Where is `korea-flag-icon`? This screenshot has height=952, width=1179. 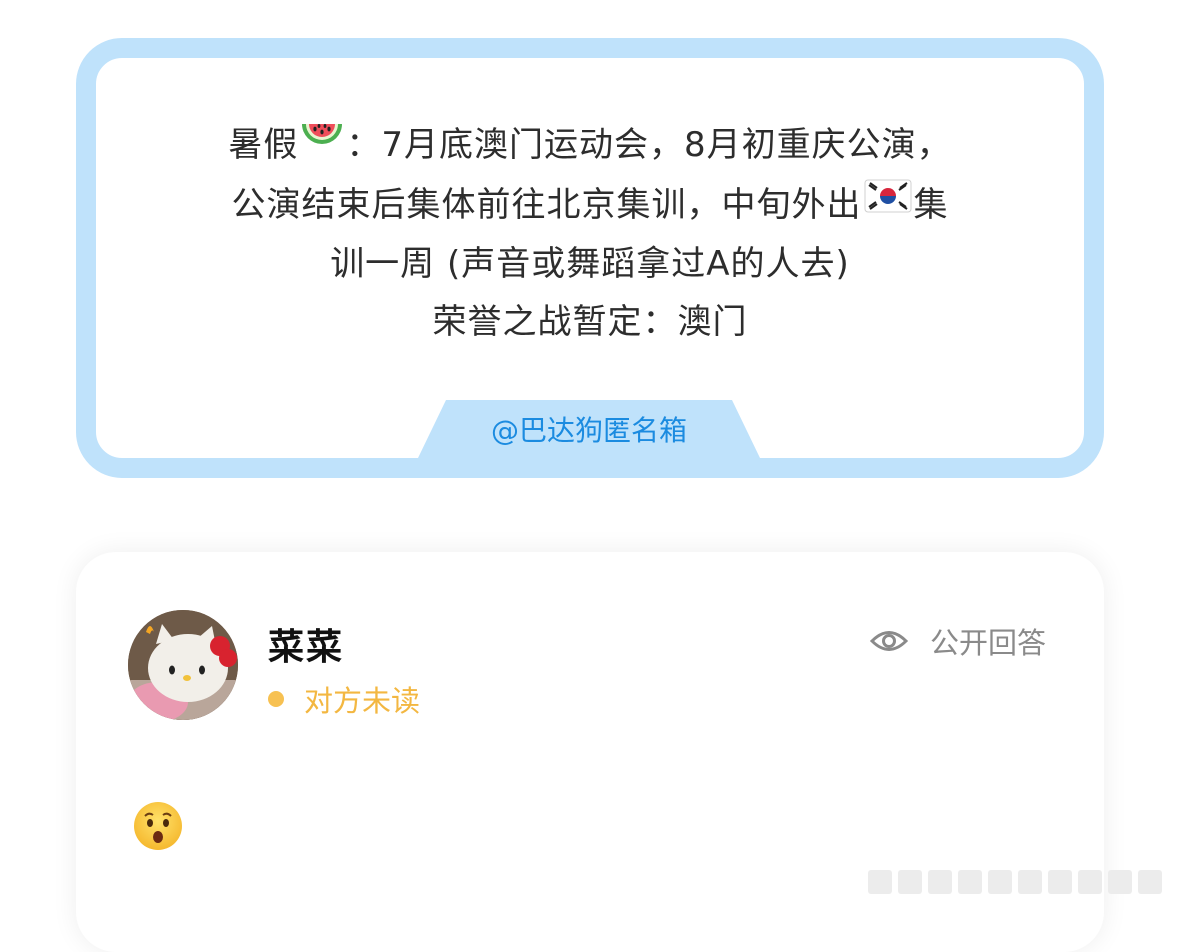 korea-flag-icon is located at coordinates (888, 202).